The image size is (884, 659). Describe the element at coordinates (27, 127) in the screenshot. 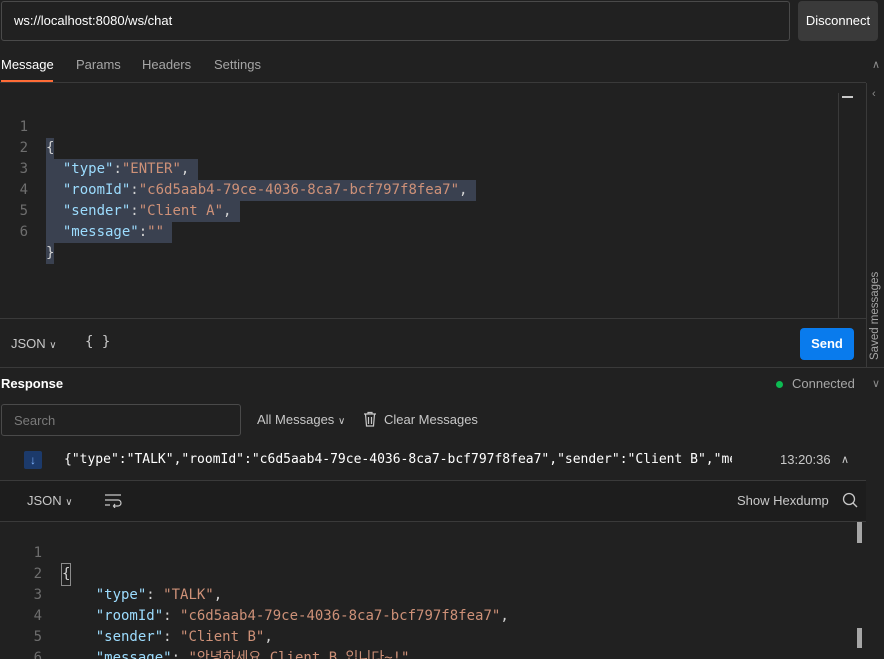

I see `editor-line: 1 {` at that location.